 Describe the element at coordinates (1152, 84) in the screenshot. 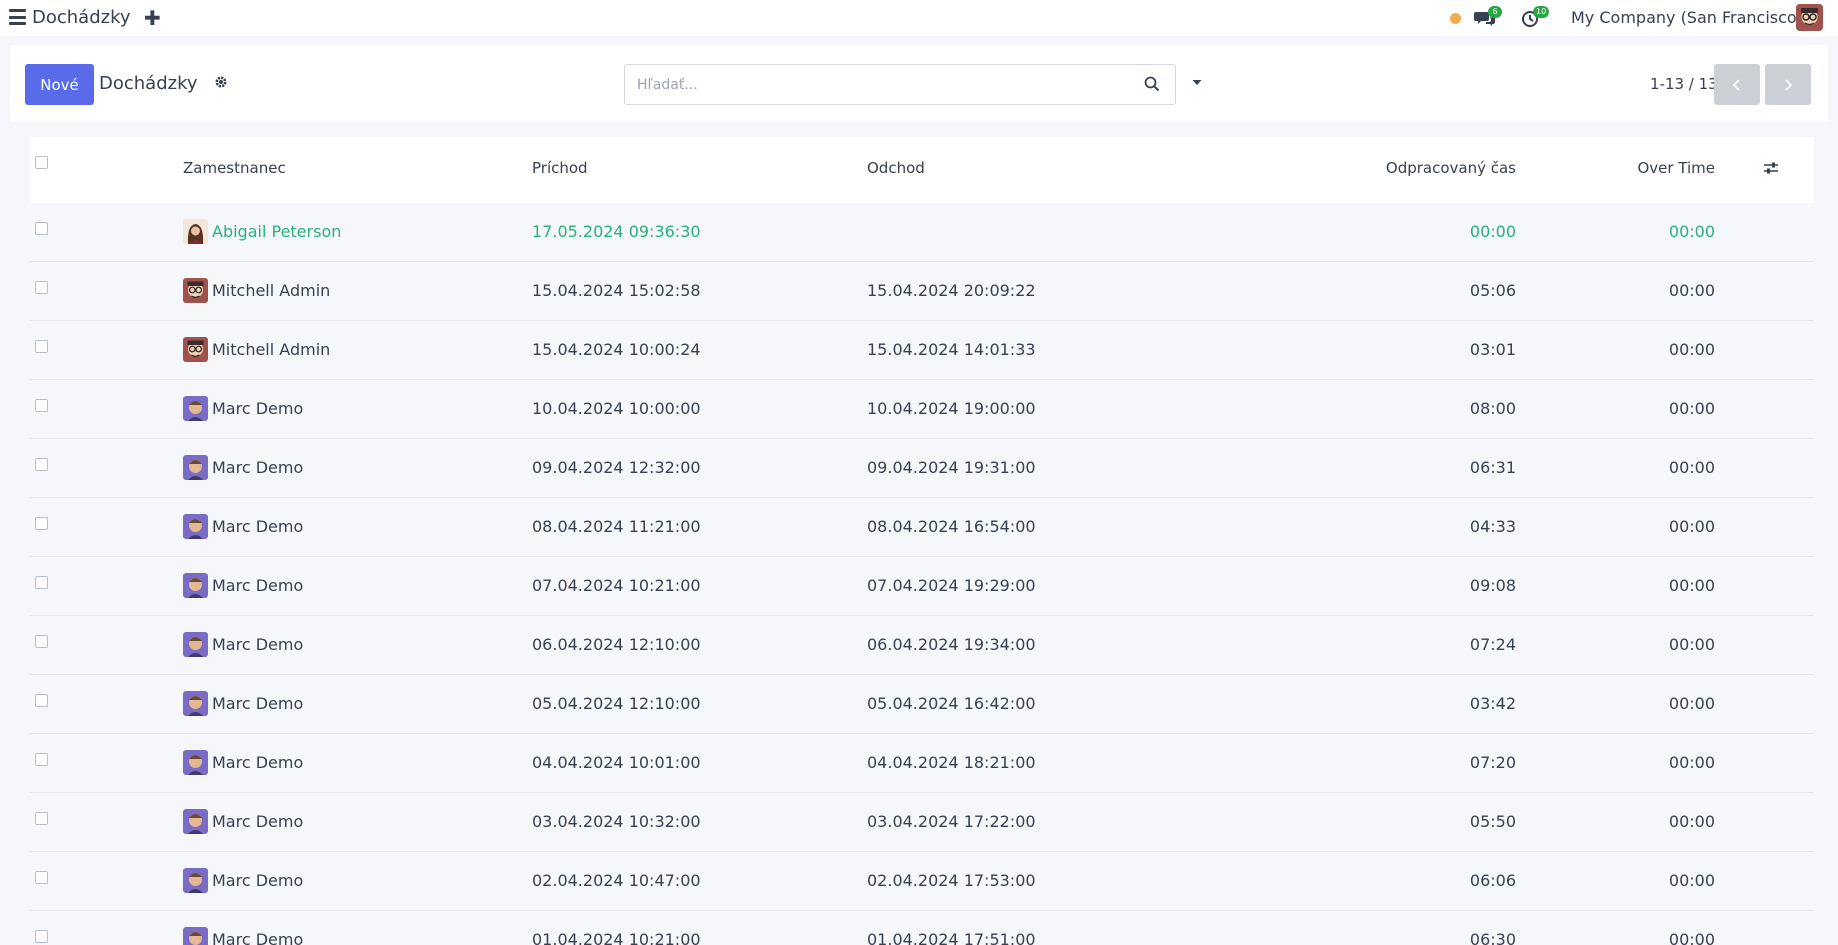

I see `search-icon` at that location.